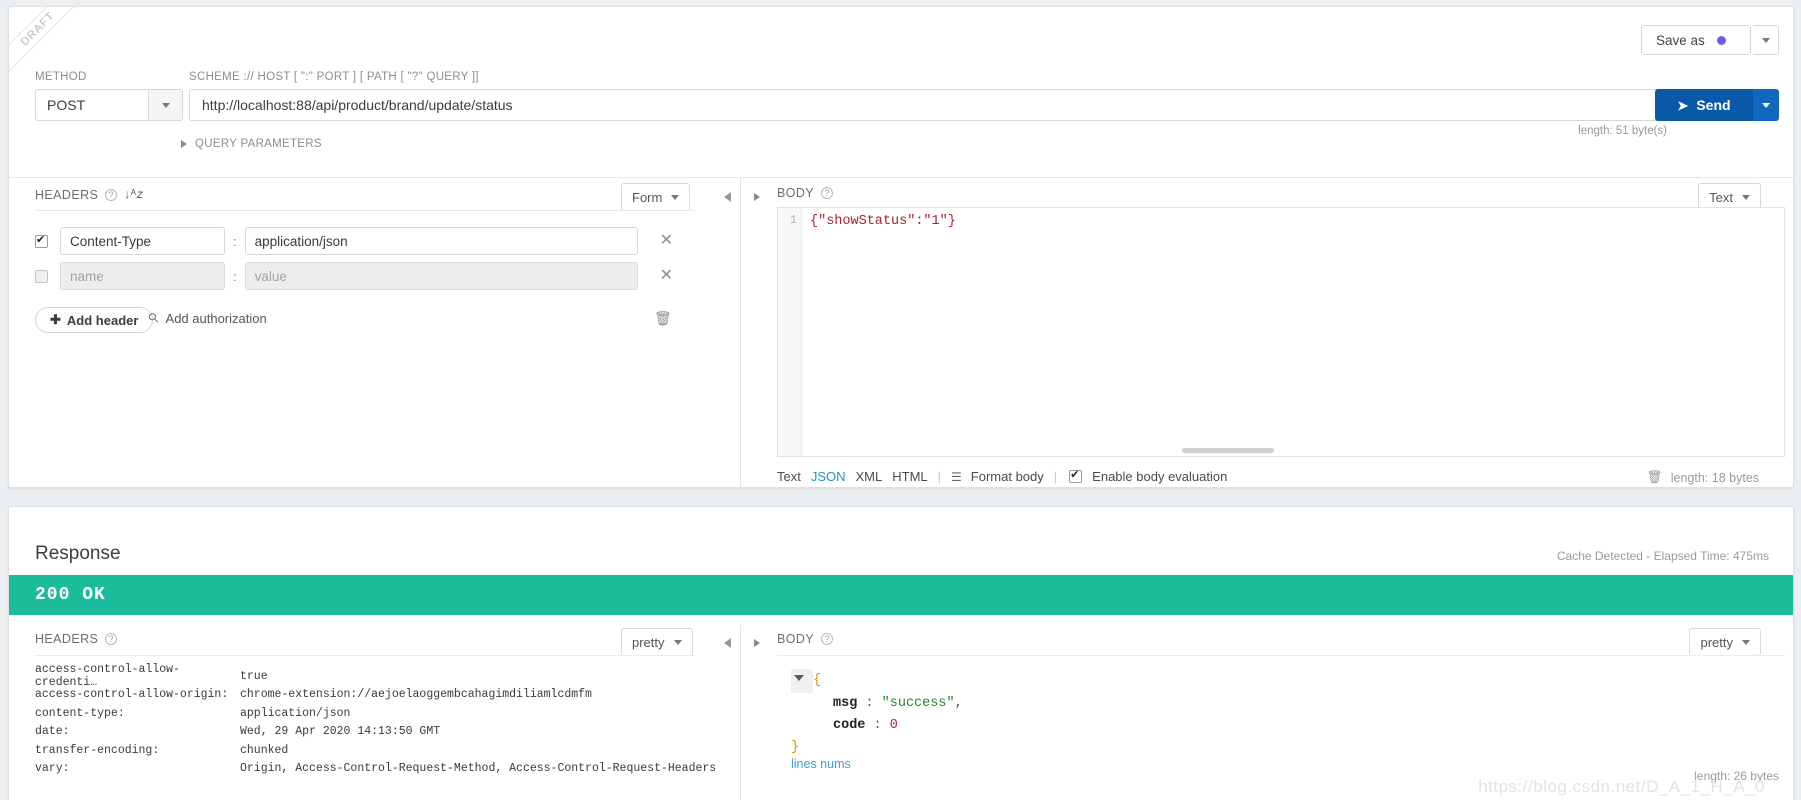 This screenshot has width=1801, height=800. Describe the element at coordinates (78, 553) in the screenshot. I see `response-title: Response` at that location.